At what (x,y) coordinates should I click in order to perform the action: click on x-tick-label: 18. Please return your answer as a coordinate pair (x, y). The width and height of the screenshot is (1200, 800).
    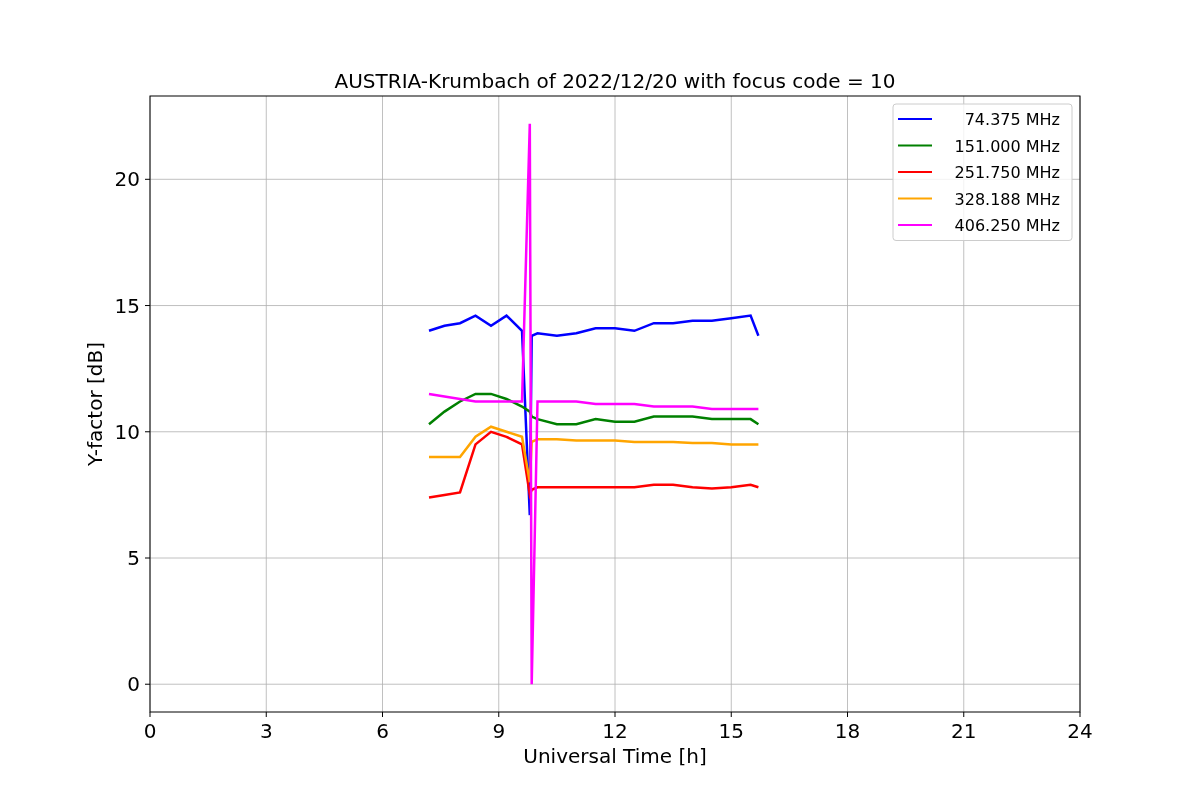
    Looking at the image, I should click on (847, 731).